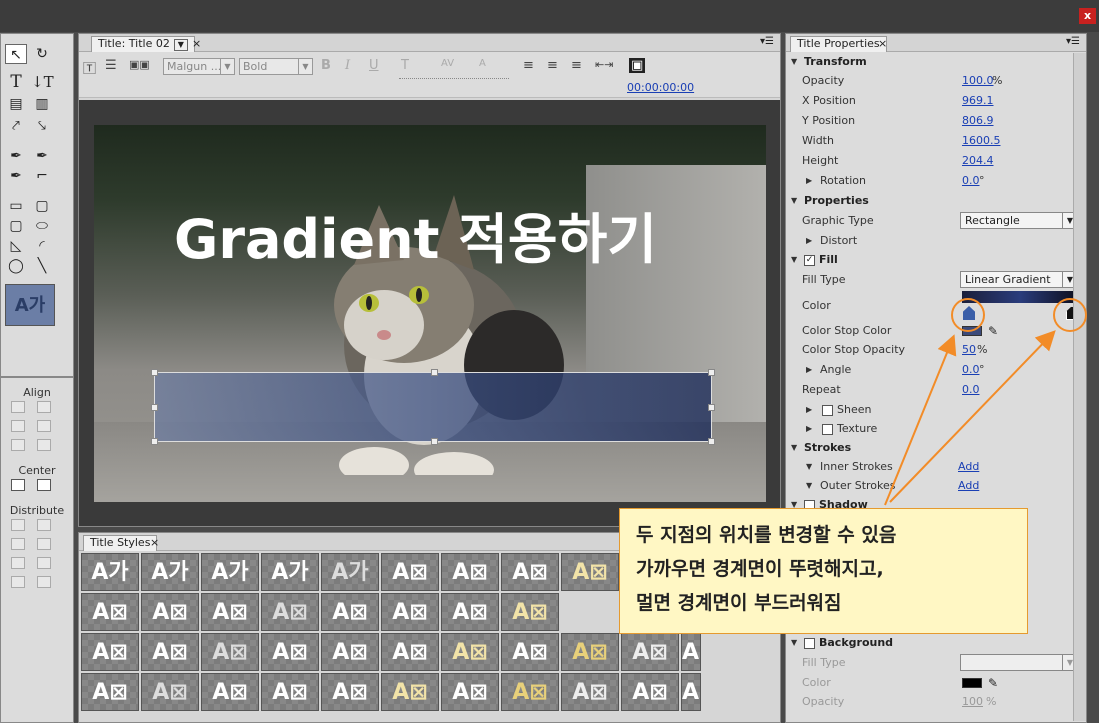  What do you see at coordinates (1019, 662) in the screenshot?
I see `bg-fill-type-select: ▼` at bounding box center [1019, 662].